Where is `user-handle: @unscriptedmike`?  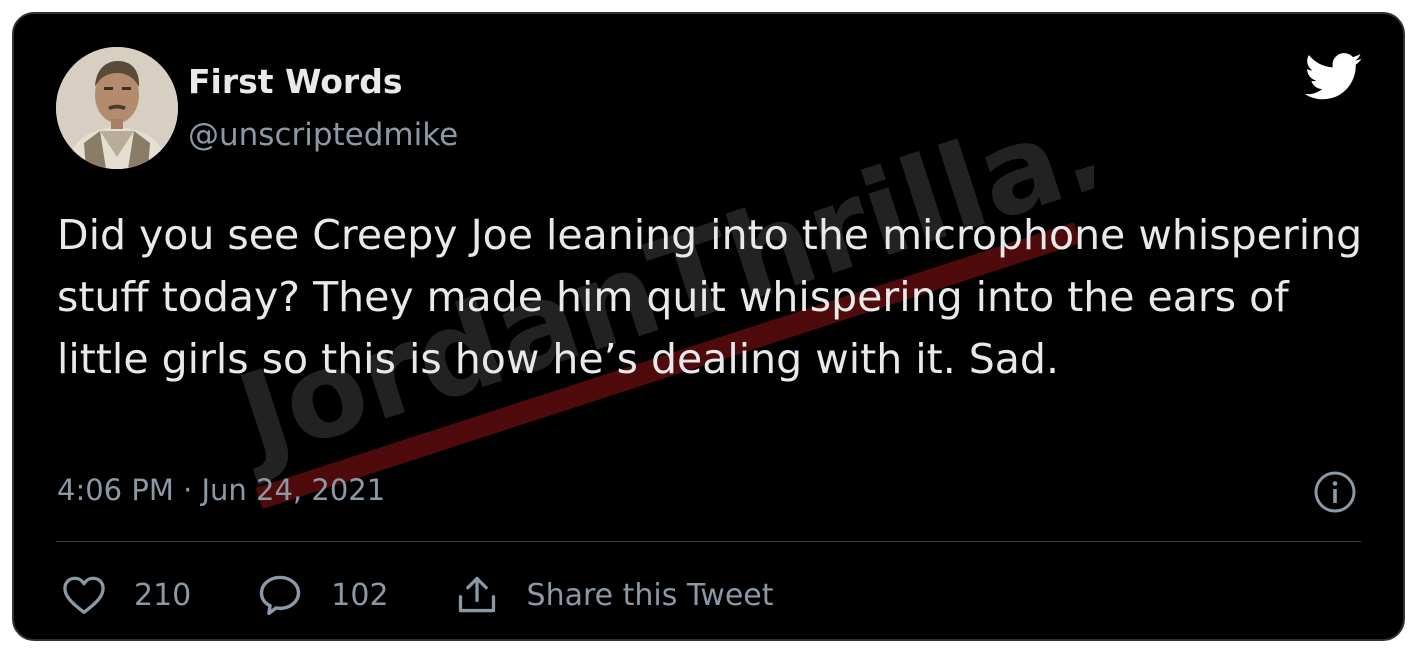 user-handle: @unscriptedmike is located at coordinates (323, 135).